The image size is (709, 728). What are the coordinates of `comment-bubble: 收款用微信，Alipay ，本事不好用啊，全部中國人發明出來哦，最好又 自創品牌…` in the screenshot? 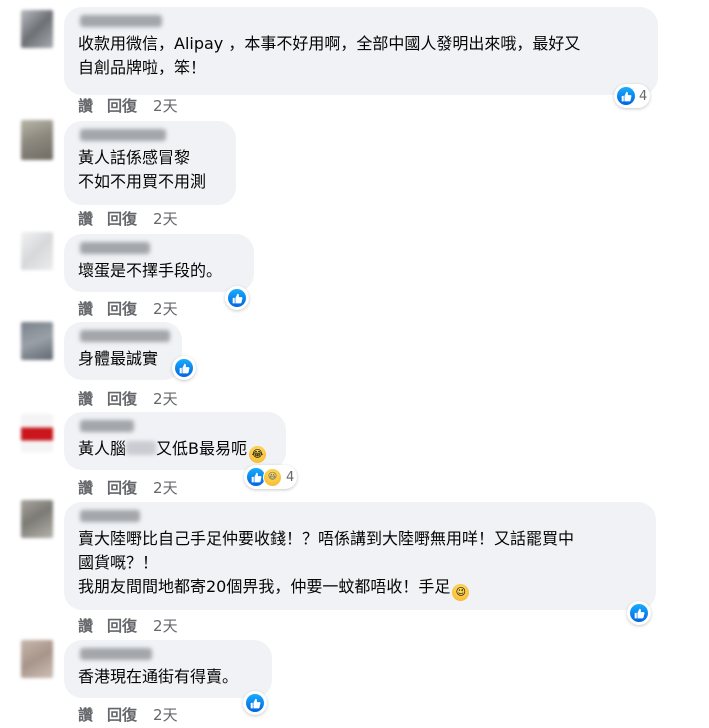 It's located at (361, 51).